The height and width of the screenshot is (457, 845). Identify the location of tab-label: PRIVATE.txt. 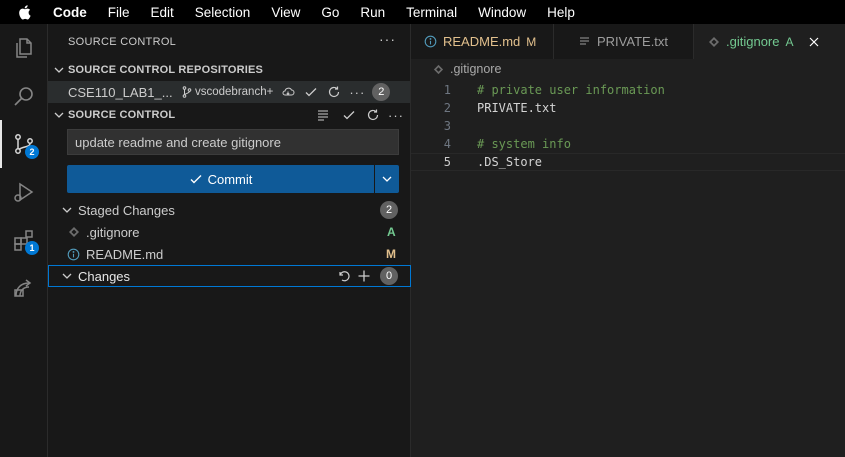
(633, 41).